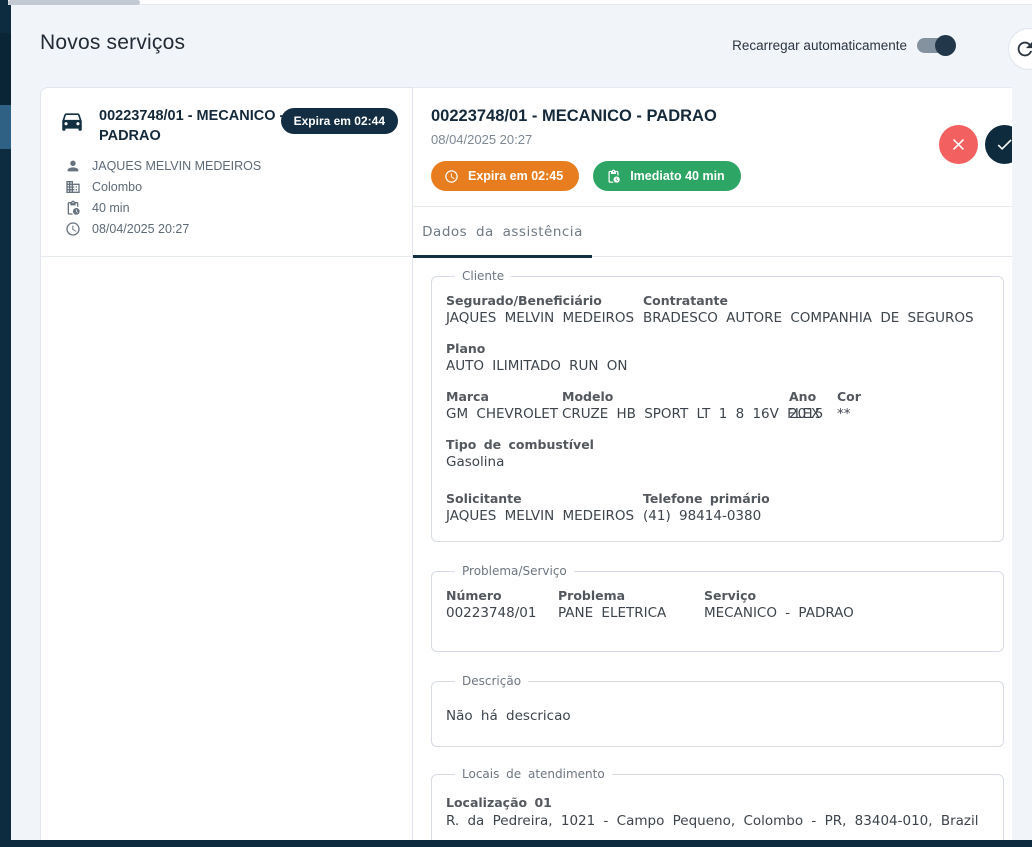 Image resolution: width=1032 pixels, height=847 pixels. Describe the element at coordinates (192, 126) in the screenshot. I see `service-card-title: 00223748/01 - MECANICO - PADRAO` at that location.